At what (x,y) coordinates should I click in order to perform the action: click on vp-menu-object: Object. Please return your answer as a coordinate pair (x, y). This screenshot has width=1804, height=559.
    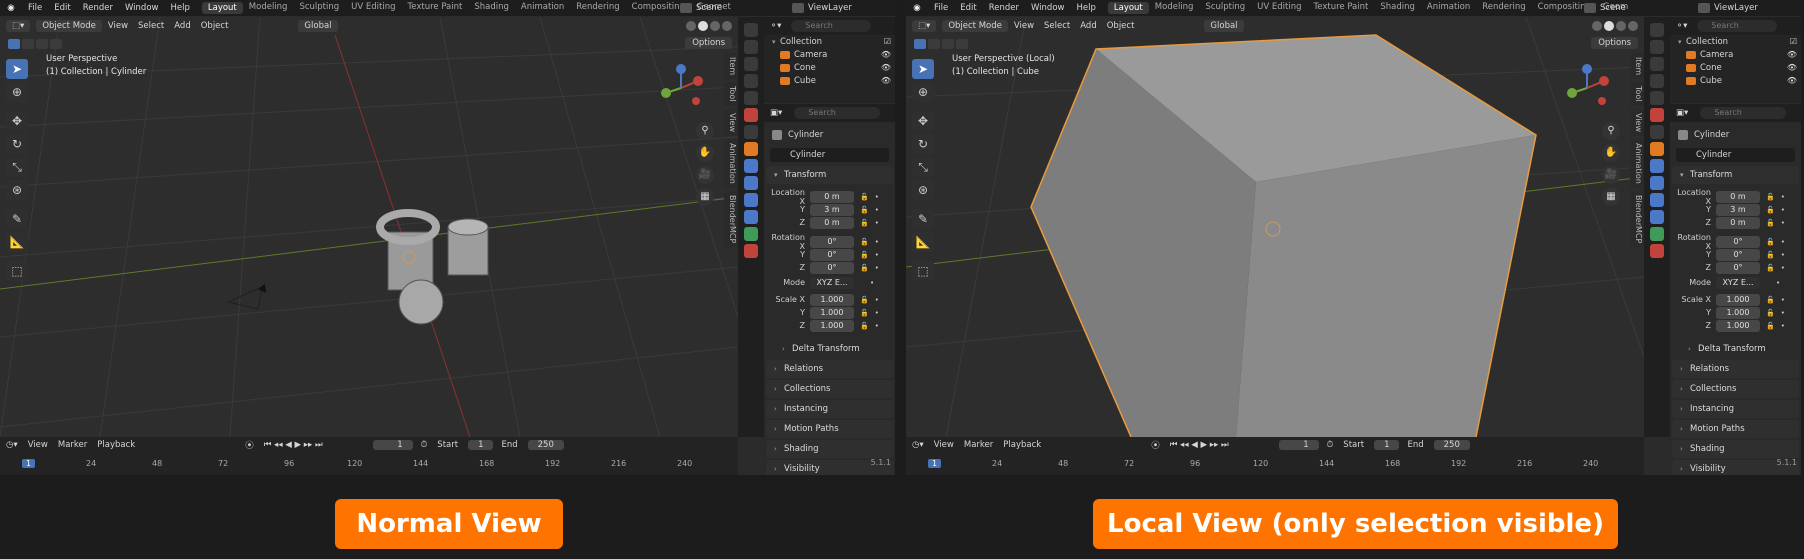
    Looking at the image, I should click on (1121, 26).